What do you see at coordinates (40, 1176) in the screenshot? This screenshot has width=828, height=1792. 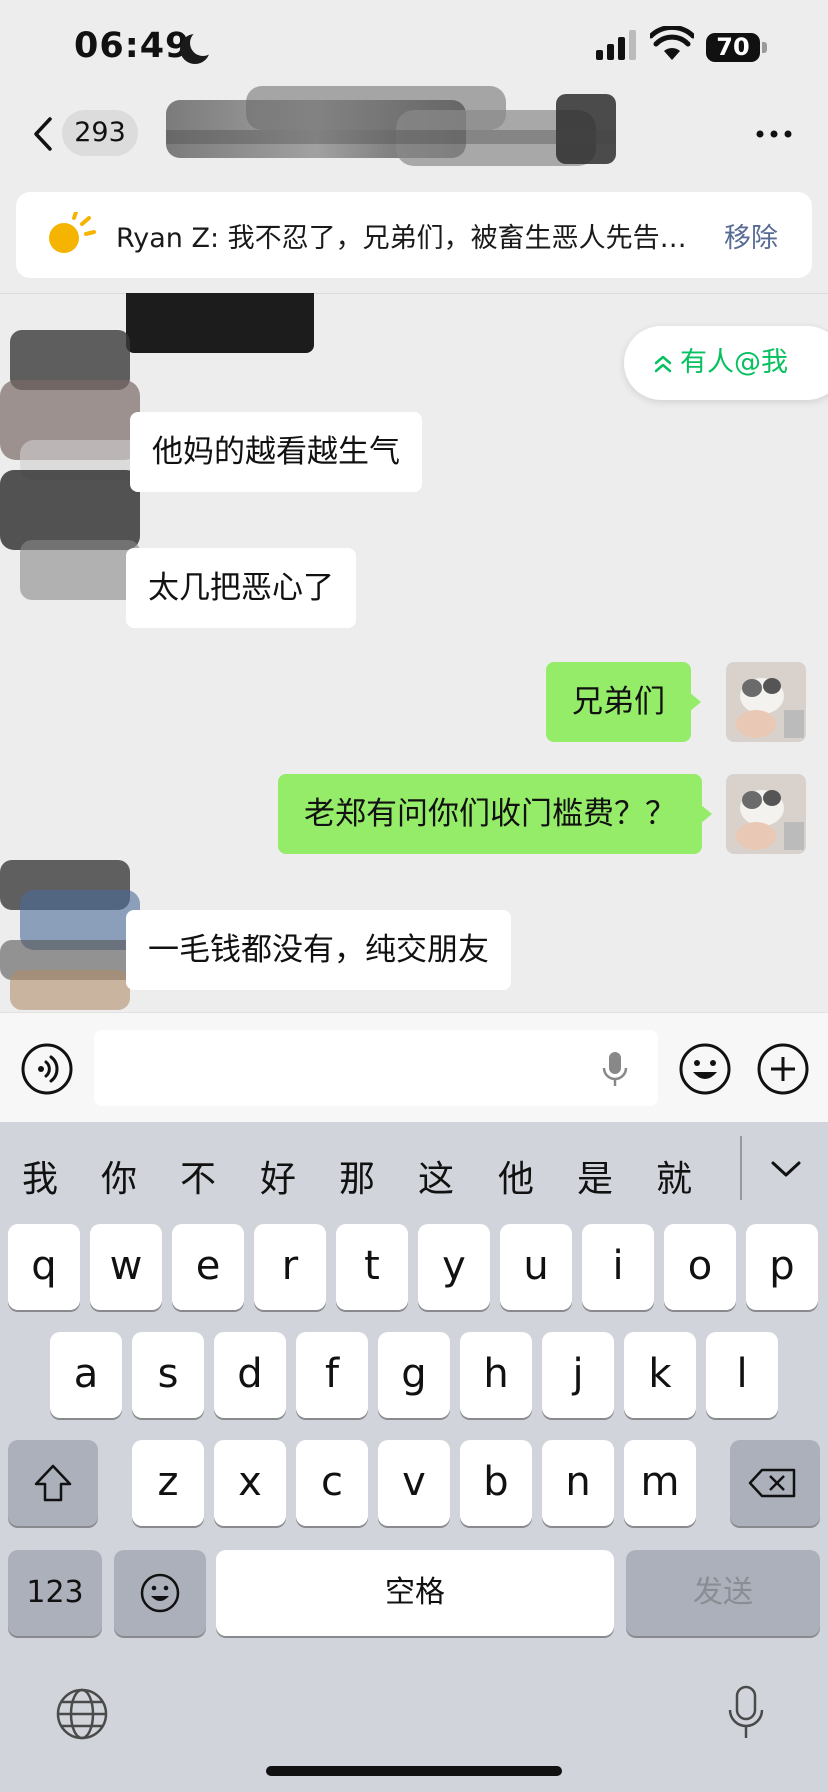 I see `candidate-word: 我` at bounding box center [40, 1176].